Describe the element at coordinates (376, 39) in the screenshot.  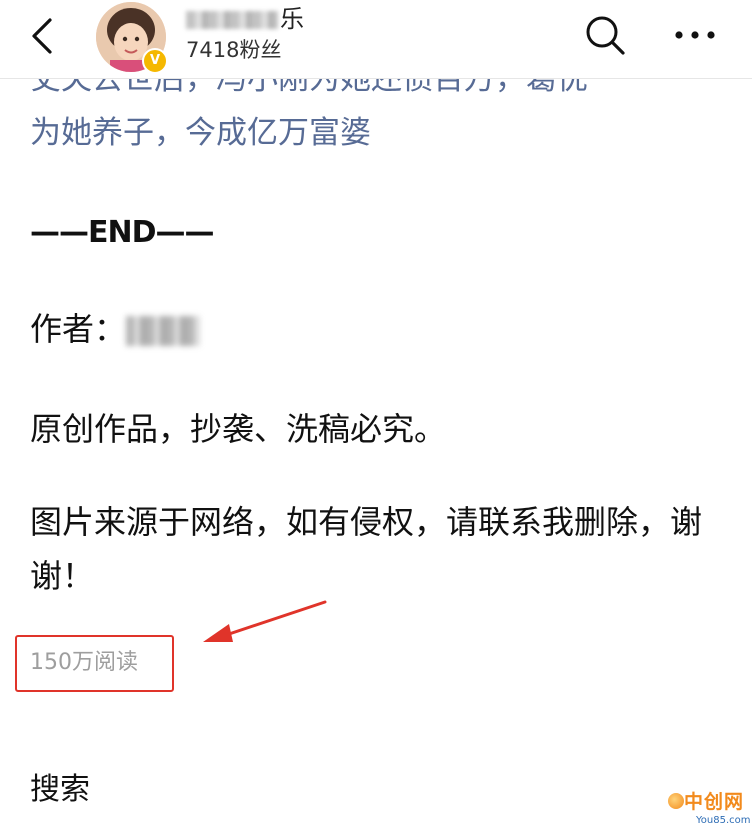
I see `top-bar: V 乐 7418粉丝` at that location.